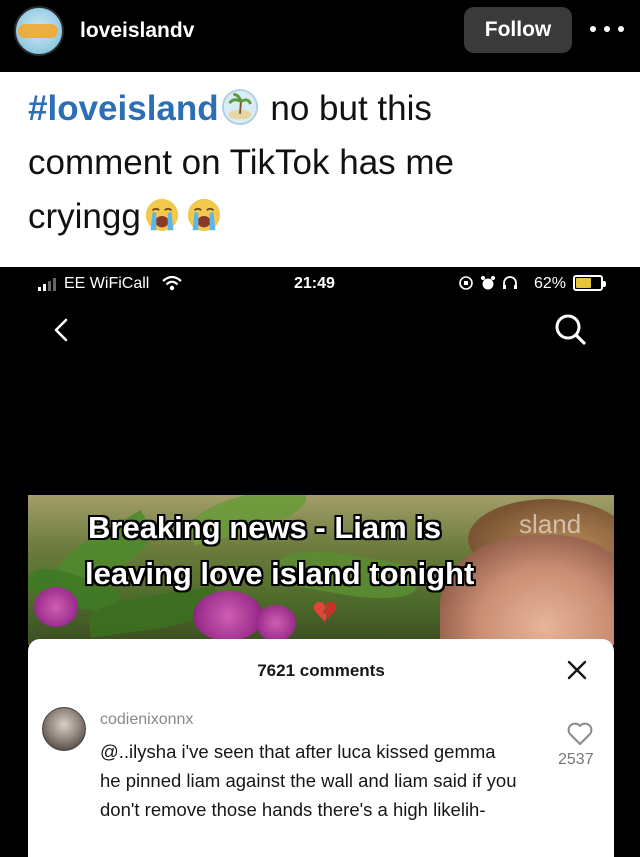 This screenshot has height=857, width=640. I want to click on caption-line2: comment on TikTok has me, so click(241, 162).